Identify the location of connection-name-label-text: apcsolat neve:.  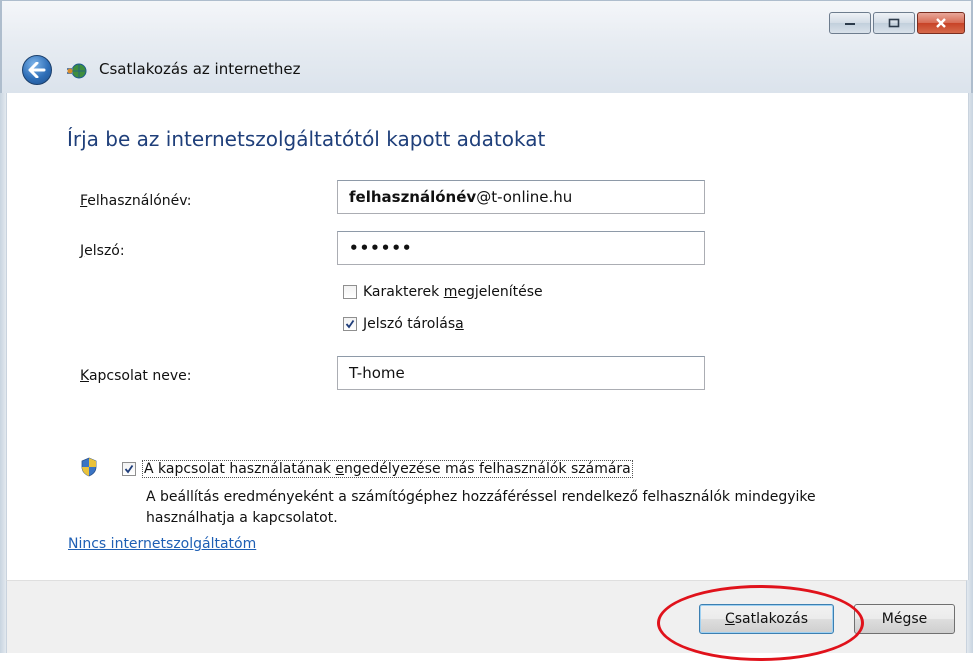
(140, 376).